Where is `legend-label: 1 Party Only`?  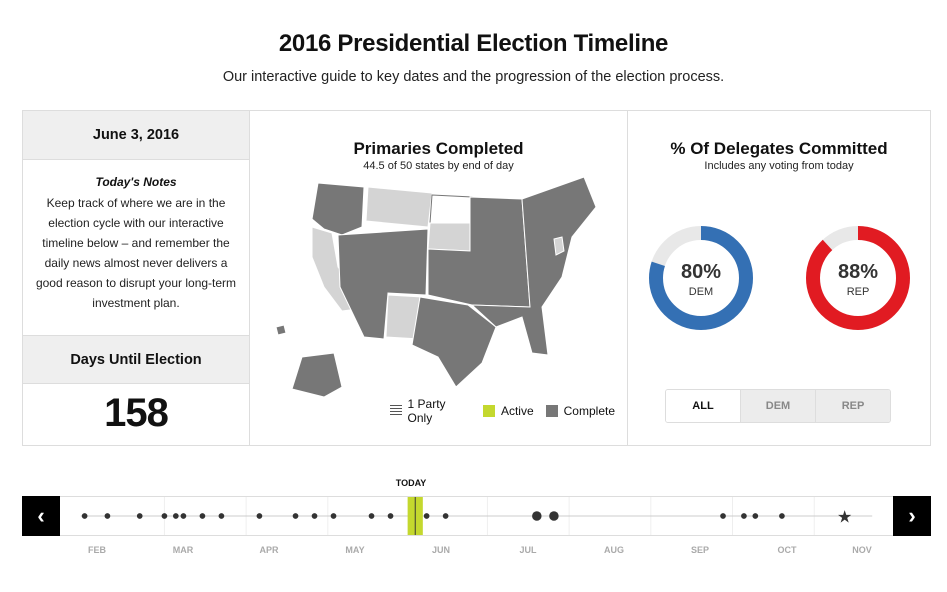 legend-label: 1 Party Only is located at coordinates (426, 411).